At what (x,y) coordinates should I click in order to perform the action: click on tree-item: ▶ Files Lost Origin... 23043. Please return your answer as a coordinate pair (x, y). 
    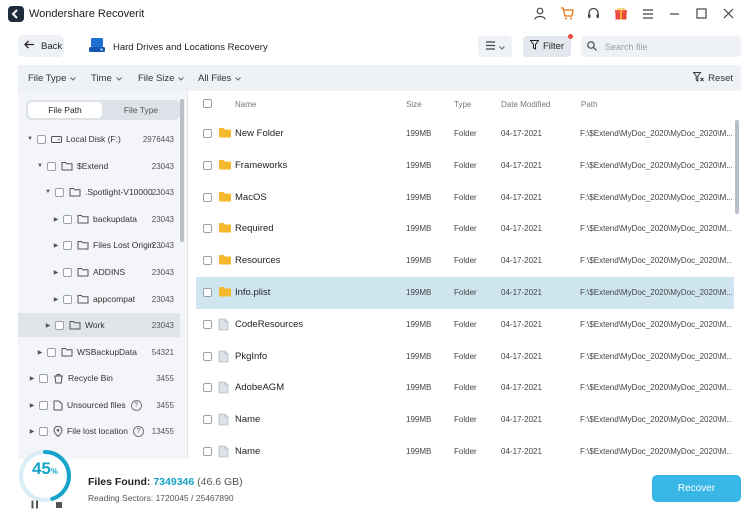
    Looking at the image, I should click on (99, 245).